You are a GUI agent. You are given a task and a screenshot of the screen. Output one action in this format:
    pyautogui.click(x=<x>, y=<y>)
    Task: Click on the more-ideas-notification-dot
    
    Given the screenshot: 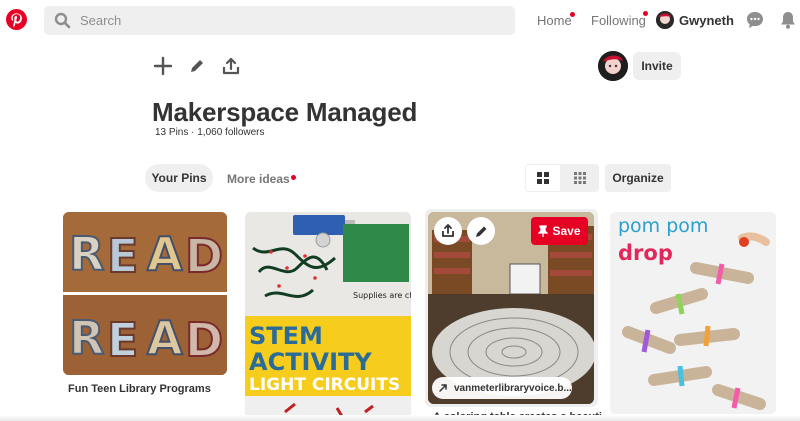 What is the action you would take?
    pyautogui.click(x=293, y=177)
    